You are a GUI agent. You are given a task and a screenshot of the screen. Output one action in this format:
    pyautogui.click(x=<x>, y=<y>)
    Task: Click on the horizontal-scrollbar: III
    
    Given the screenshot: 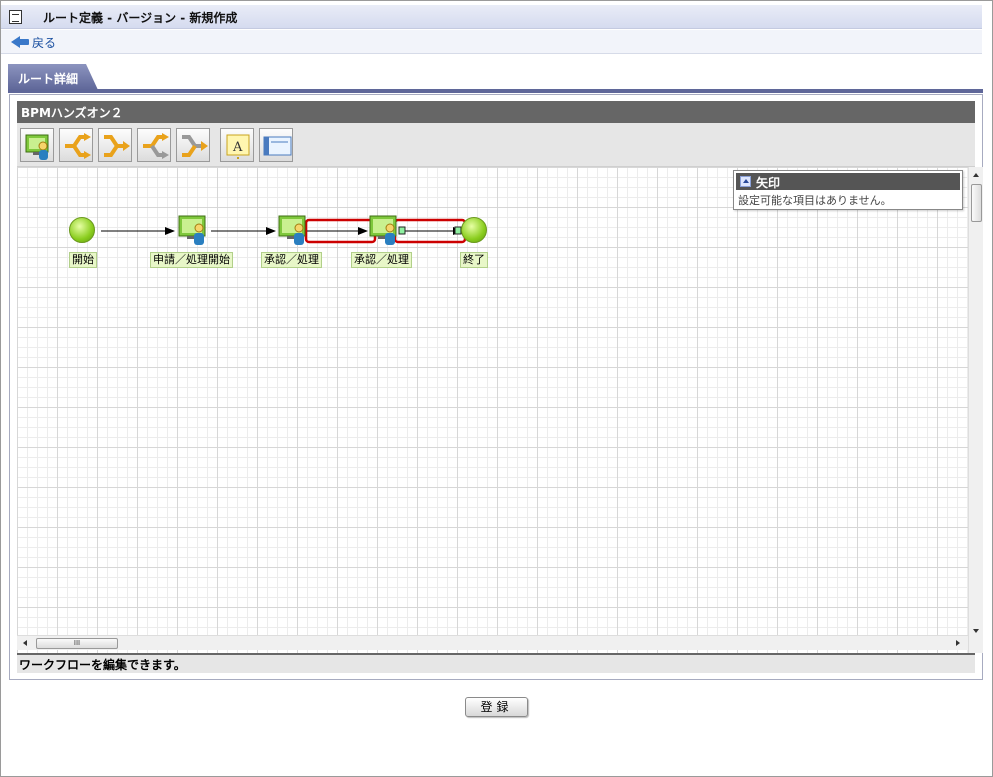 What is the action you would take?
    pyautogui.click(x=492, y=642)
    